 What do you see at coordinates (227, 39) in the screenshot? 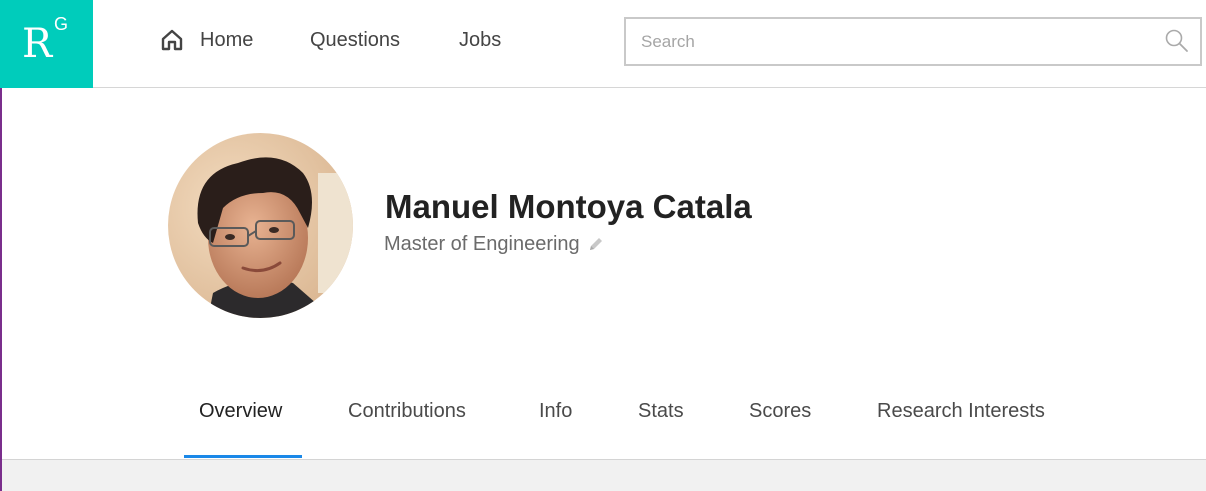
I see `nav-home-label: Home` at bounding box center [227, 39].